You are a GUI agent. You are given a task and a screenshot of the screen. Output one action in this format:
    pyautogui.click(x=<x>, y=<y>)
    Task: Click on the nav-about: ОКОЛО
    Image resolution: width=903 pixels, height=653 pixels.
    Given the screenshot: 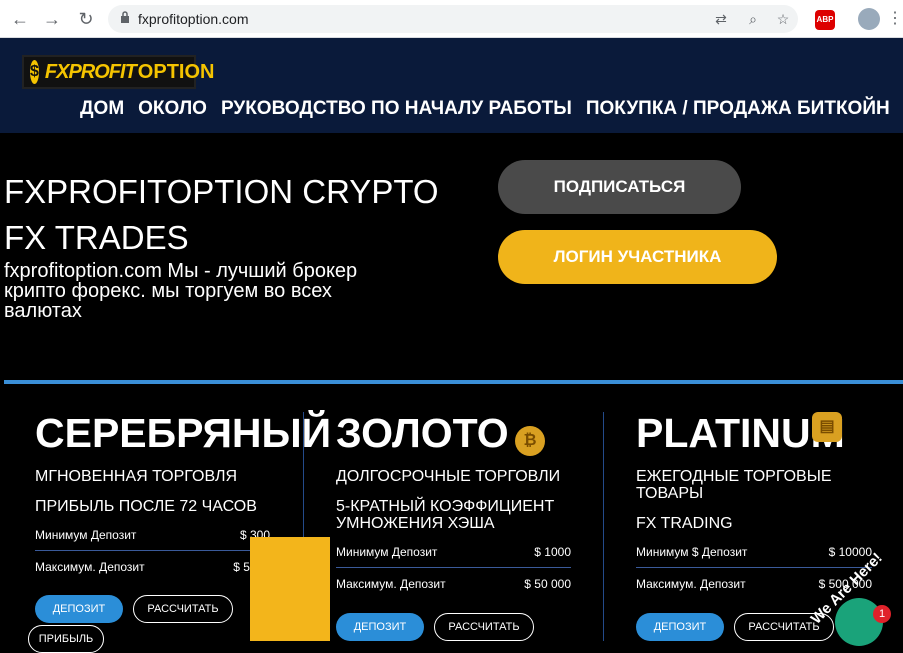 What is the action you would take?
    pyautogui.click(x=172, y=109)
    